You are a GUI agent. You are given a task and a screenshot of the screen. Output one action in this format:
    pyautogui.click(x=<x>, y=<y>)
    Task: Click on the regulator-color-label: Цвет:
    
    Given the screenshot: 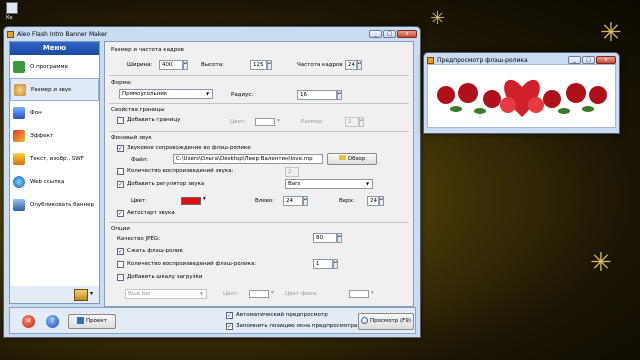 What is the action you would take?
    pyautogui.click(x=139, y=201)
    